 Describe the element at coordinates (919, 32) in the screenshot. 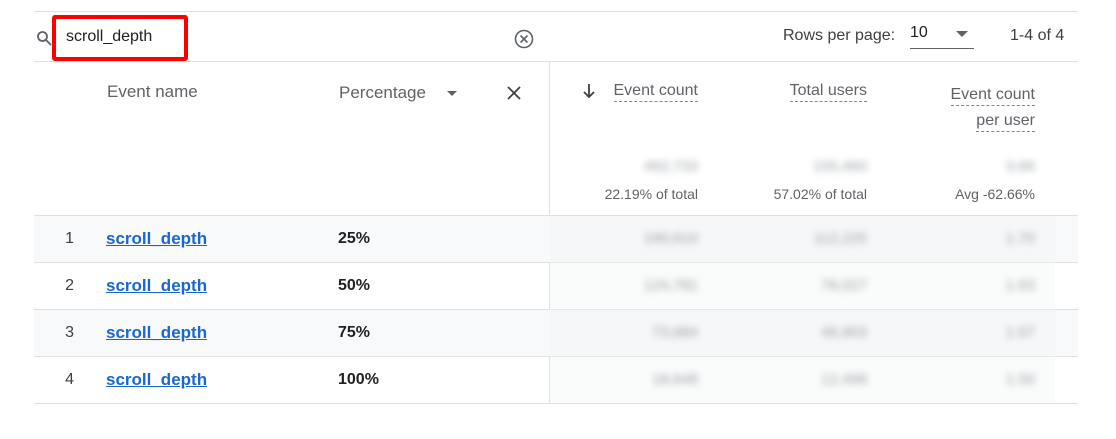

I see `rows-per-page-value: 10` at that location.